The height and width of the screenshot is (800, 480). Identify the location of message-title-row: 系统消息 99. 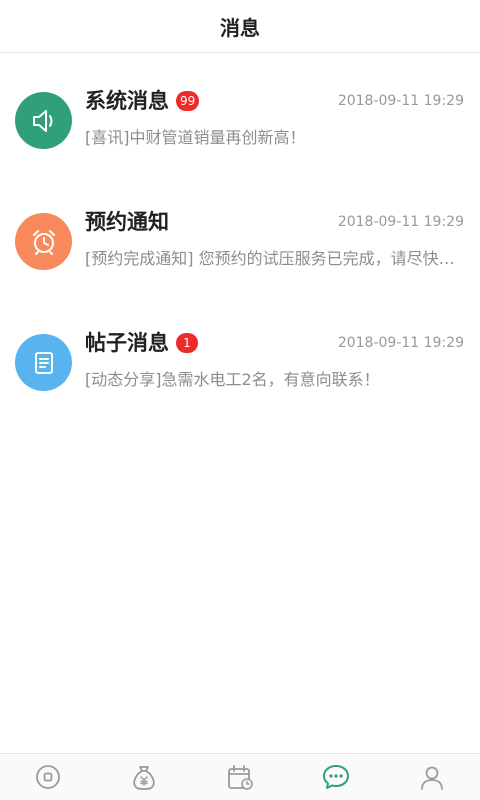
(142, 101).